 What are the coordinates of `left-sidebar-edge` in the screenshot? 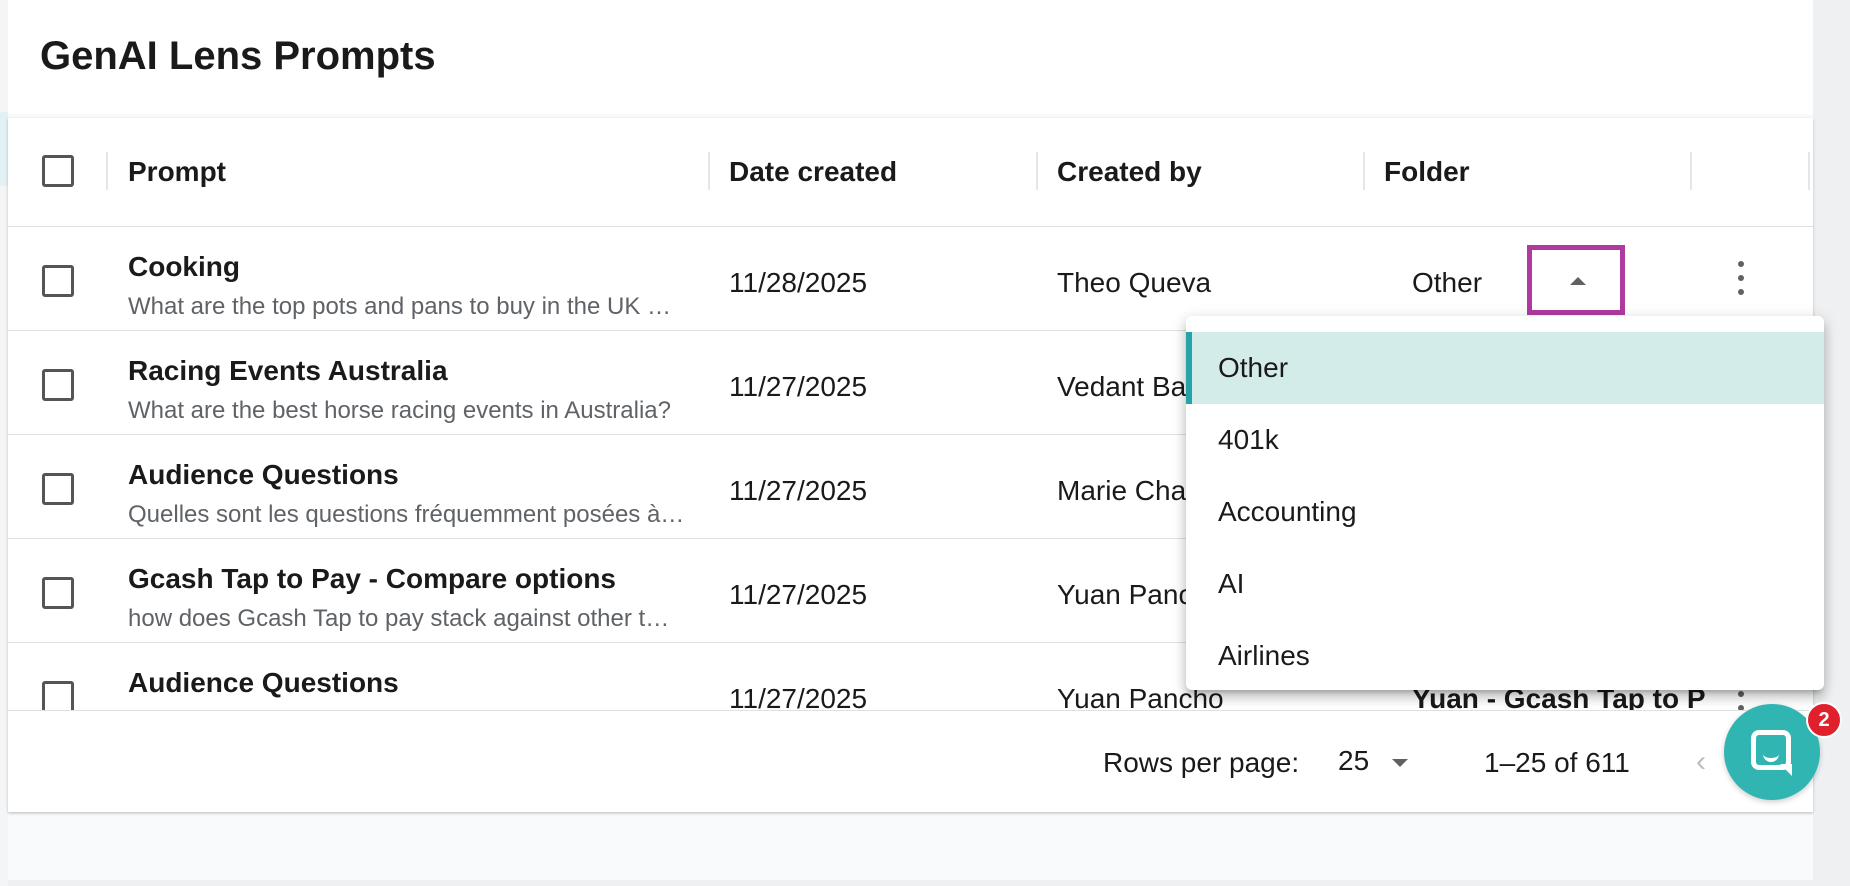 It's located at (4, 443).